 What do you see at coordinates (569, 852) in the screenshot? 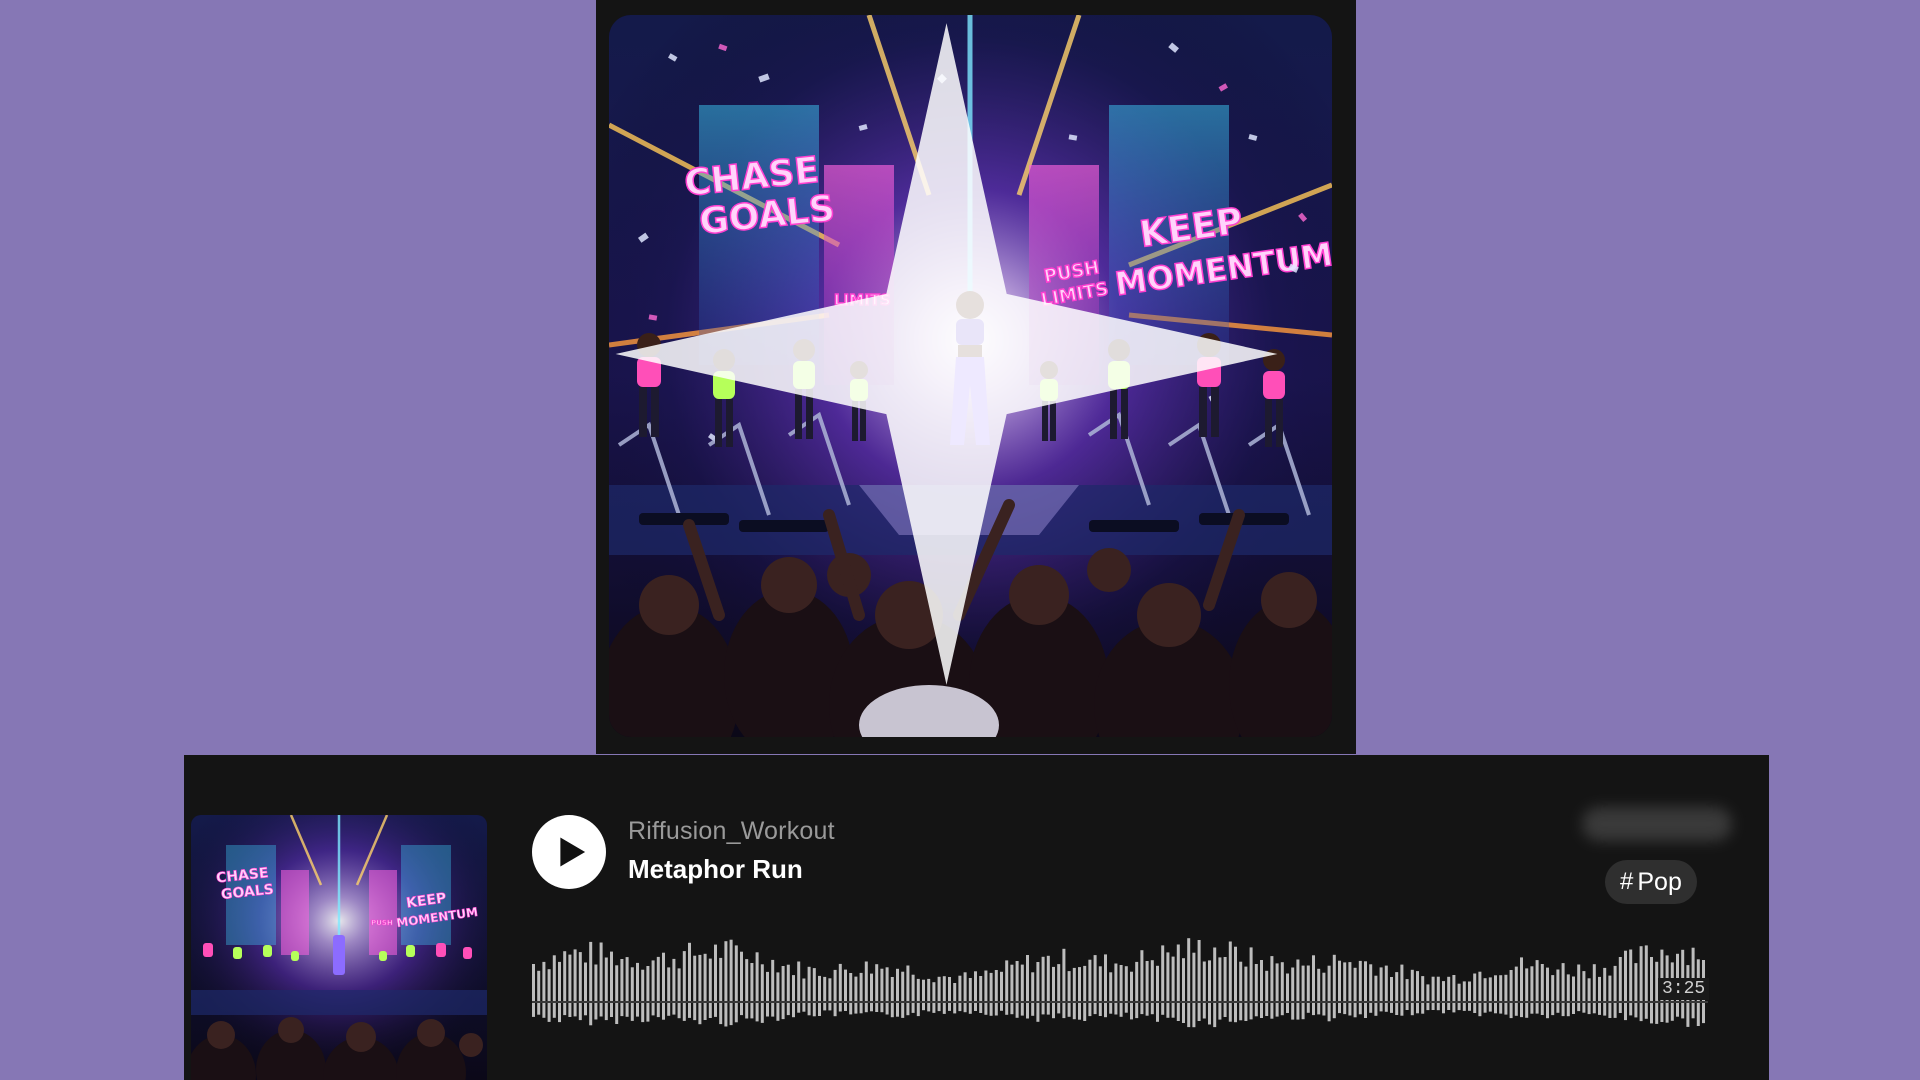
I see `play-button` at bounding box center [569, 852].